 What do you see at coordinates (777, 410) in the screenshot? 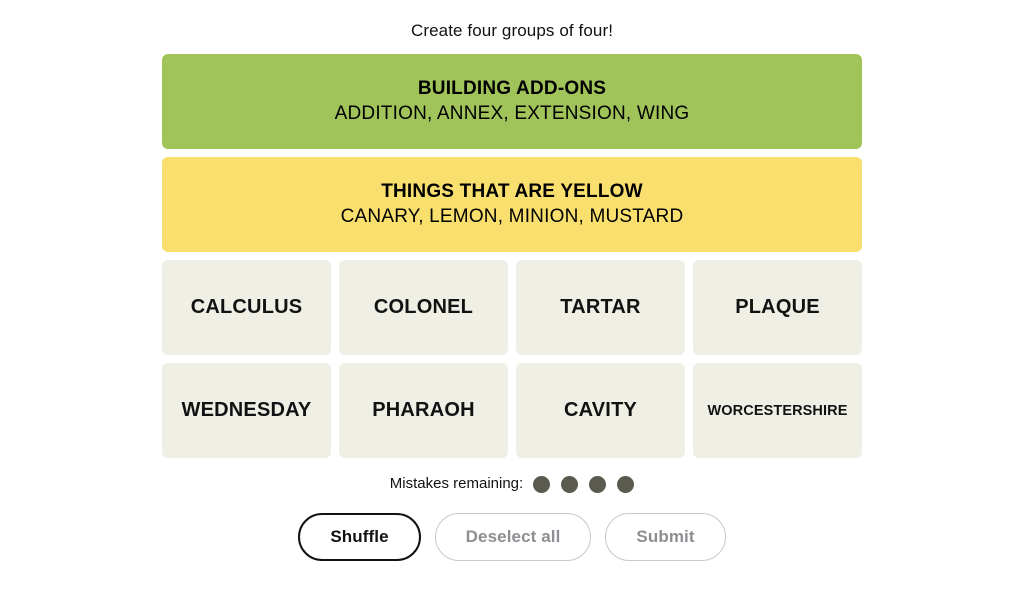
I see `word-tile: WORCESTERSHIRE` at bounding box center [777, 410].